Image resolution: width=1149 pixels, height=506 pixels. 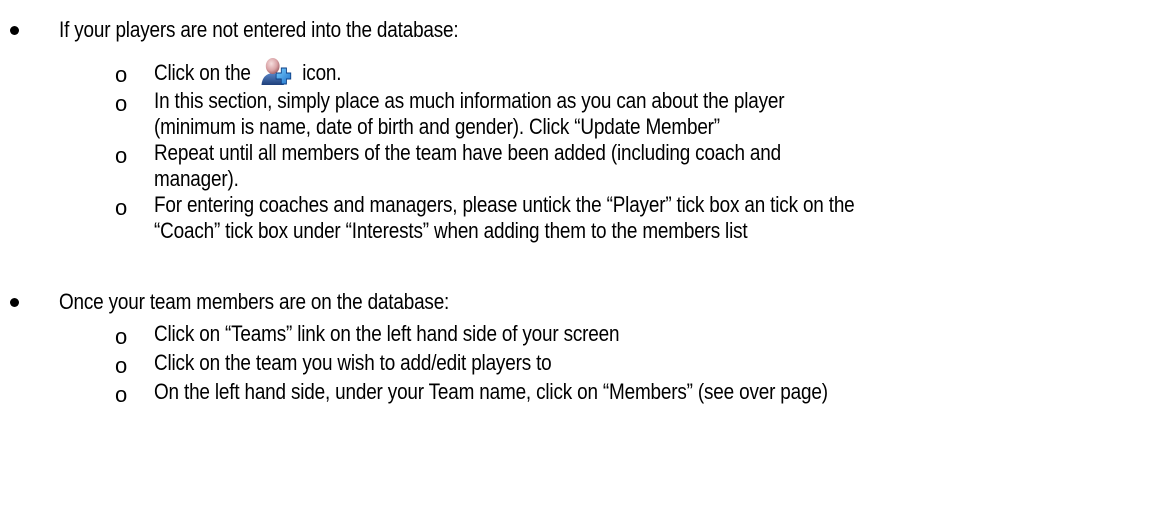 What do you see at coordinates (205, 72) in the screenshot?
I see `item-text-pre: Click on the` at bounding box center [205, 72].